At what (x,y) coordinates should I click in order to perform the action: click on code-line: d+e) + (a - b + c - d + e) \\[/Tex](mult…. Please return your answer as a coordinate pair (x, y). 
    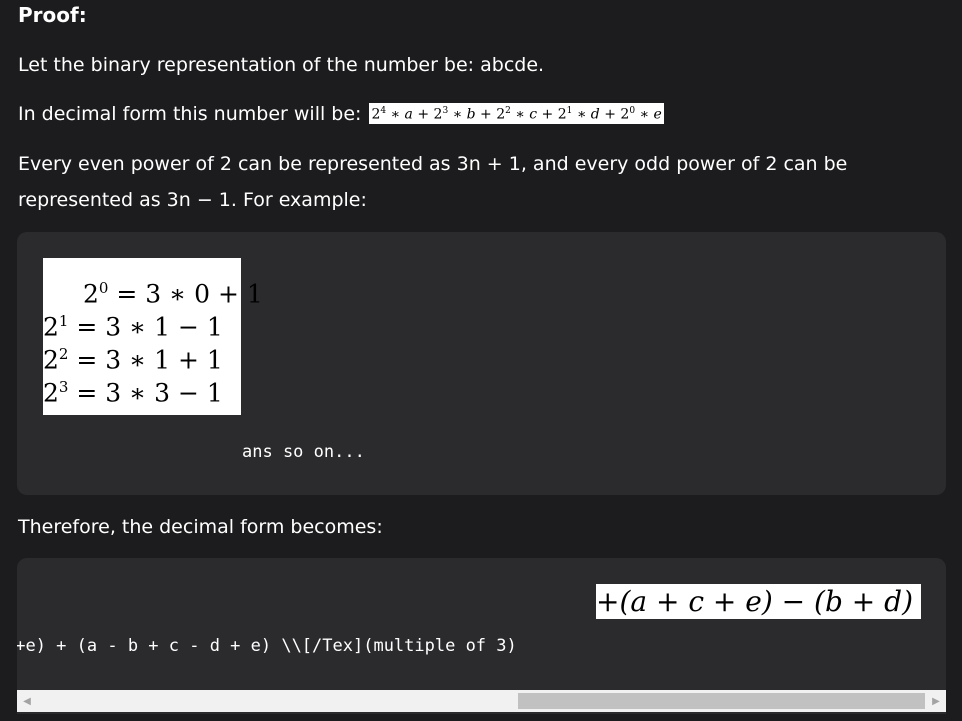
    Looking at the image, I should click on (267, 646).